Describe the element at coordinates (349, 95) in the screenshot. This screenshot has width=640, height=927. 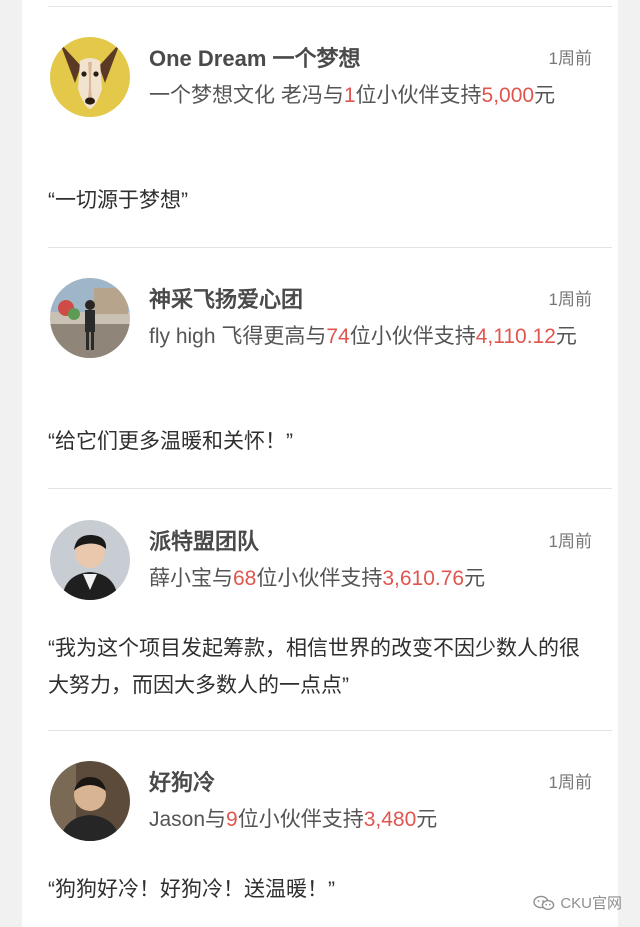
I see `backer-count: 1` at that location.